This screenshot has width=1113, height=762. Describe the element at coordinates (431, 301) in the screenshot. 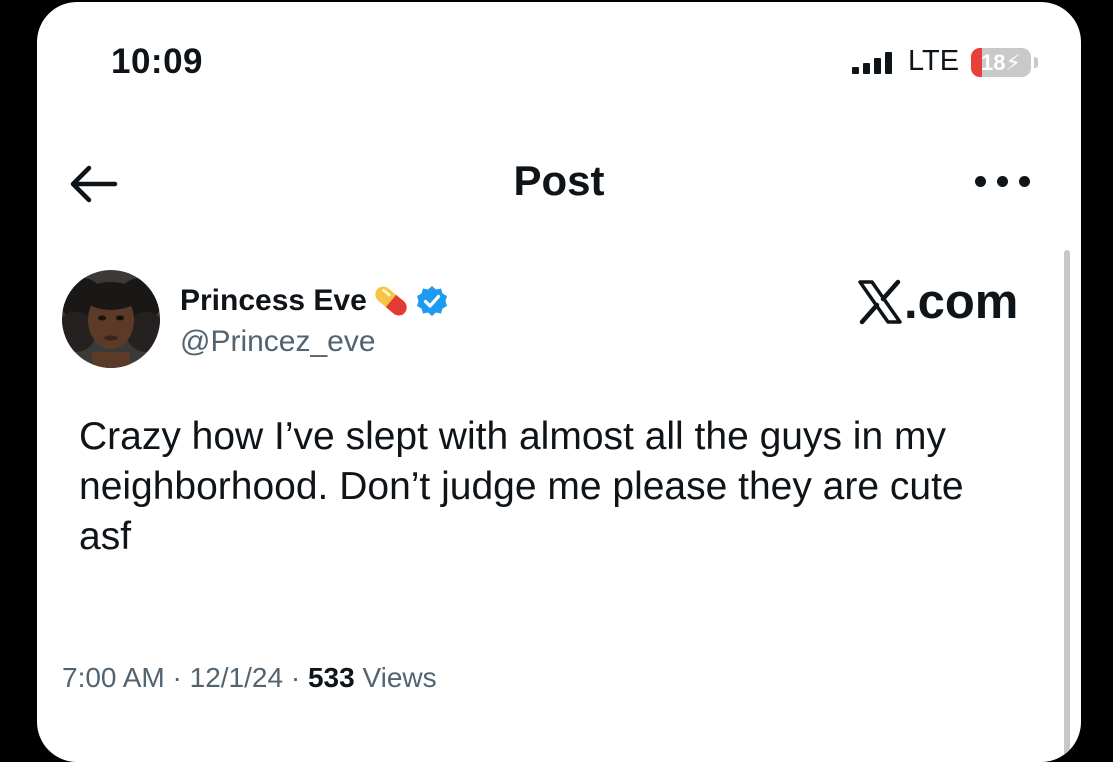

I see `verified-badge-icon` at that location.